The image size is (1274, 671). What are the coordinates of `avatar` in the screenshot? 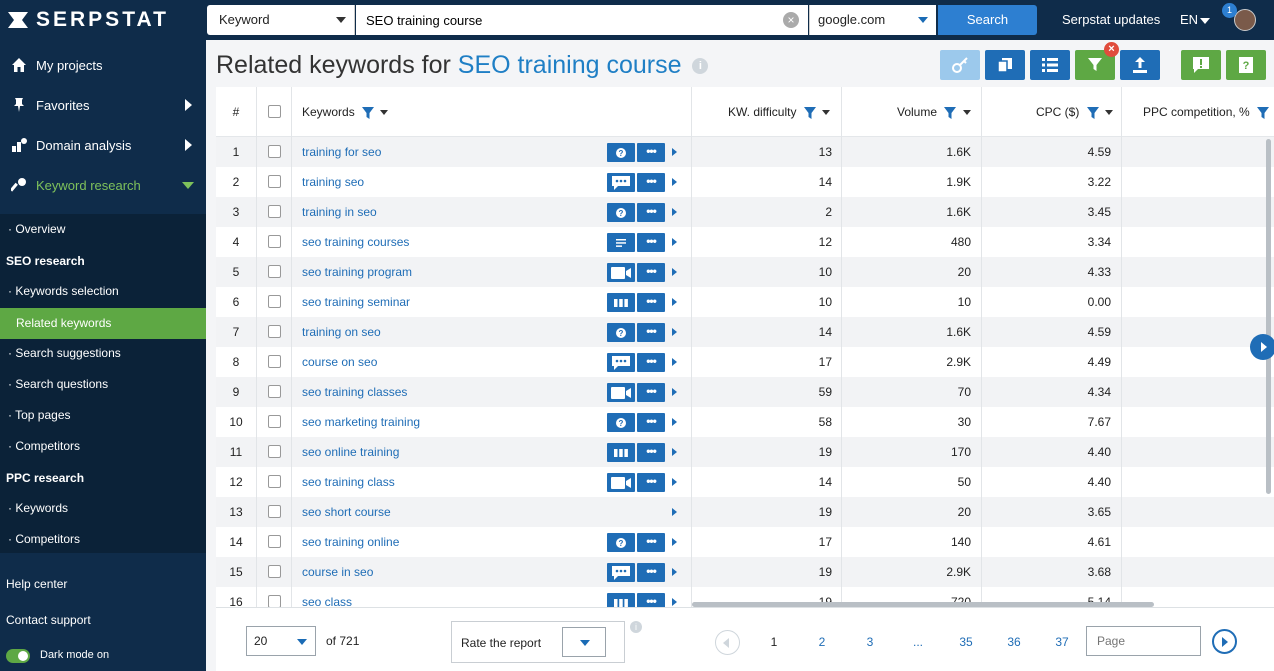 It's located at (1245, 20).